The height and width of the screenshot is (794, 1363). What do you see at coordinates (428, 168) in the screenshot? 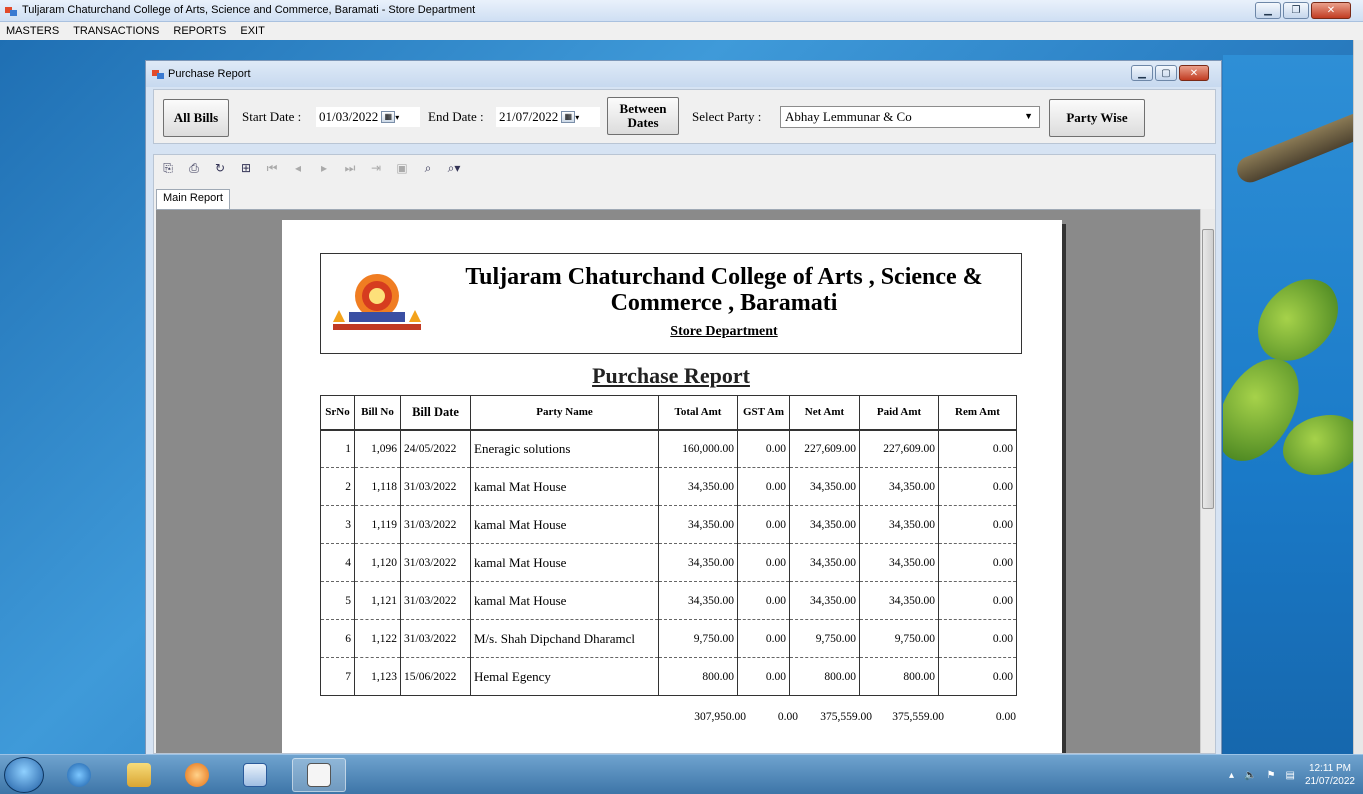
I see `find-icon: ⌕` at bounding box center [428, 168].